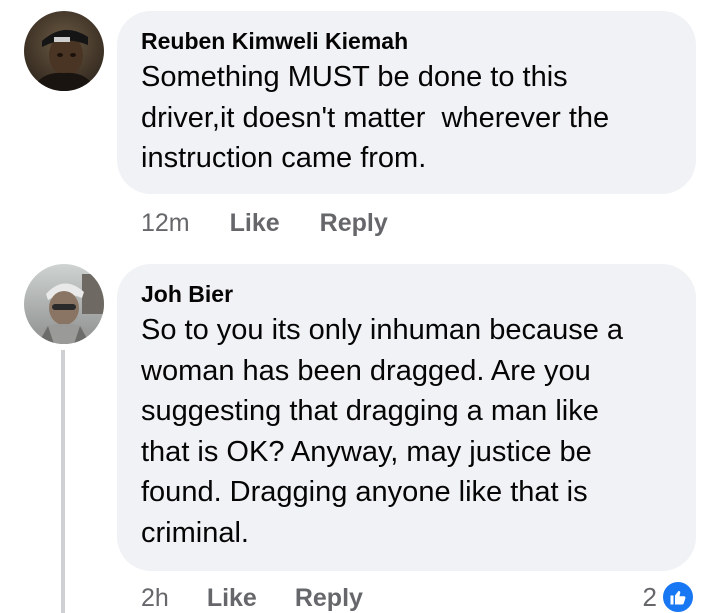 The height and width of the screenshot is (613, 719). What do you see at coordinates (366, 451) in the screenshot?
I see `comment-text-line: that is OK? Anyway, may justice be` at bounding box center [366, 451].